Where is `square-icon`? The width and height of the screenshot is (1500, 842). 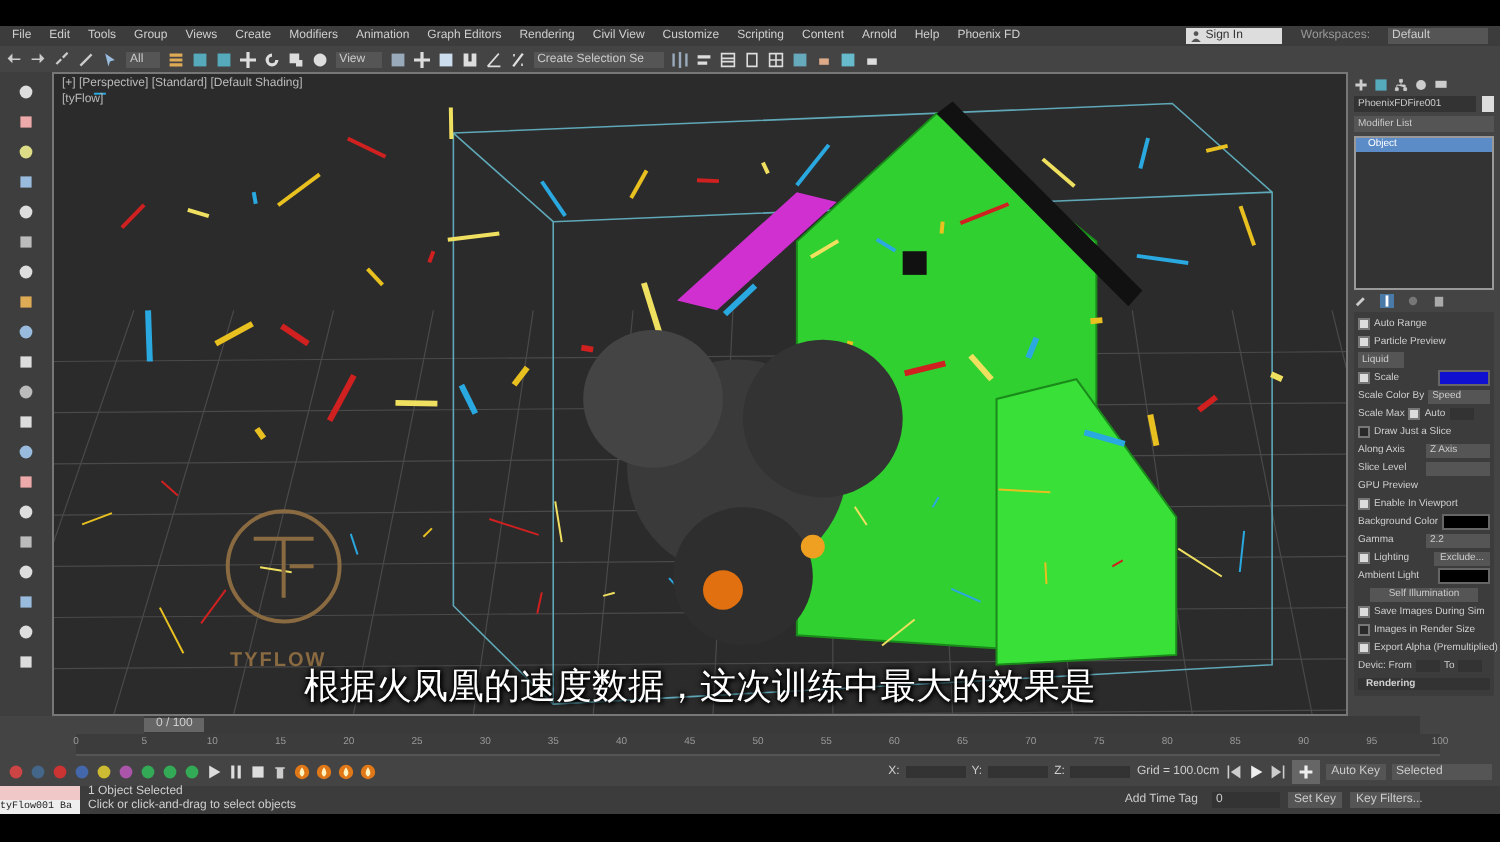
square-icon is located at coordinates (445, 59).